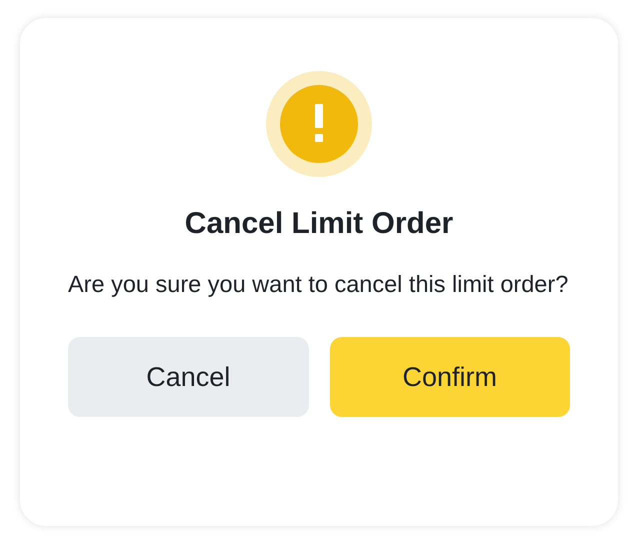 Image resolution: width=638 pixels, height=548 pixels. I want to click on cancel-button: Cancel, so click(188, 377).